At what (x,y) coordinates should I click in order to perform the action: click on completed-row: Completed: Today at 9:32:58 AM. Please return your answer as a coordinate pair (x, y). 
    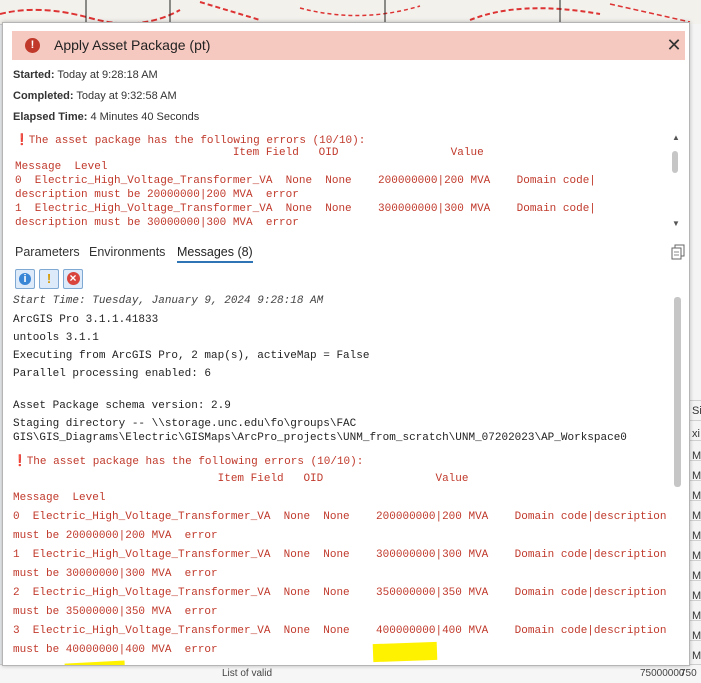
    Looking at the image, I should click on (95, 96).